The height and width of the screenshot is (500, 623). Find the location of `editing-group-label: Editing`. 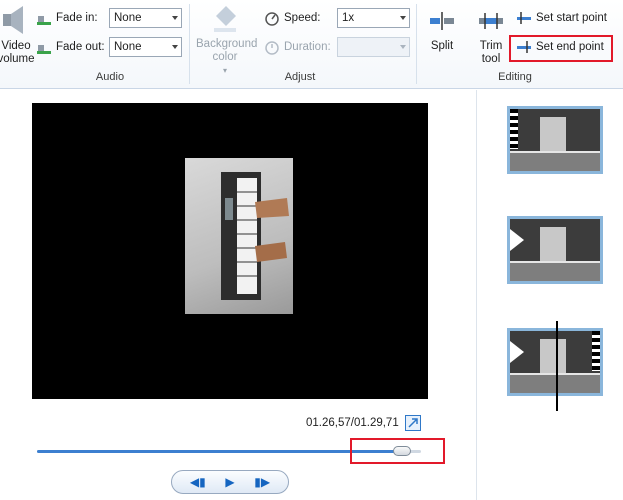

editing-group-label: Editing is located at coordinates (515, 77).